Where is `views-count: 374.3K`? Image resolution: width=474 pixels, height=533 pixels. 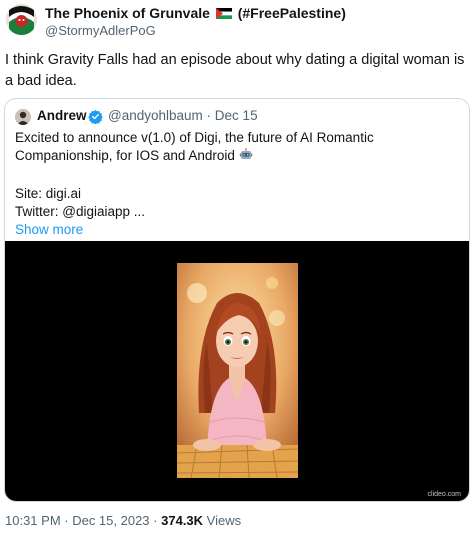 views-count: 374.3K is located at coordinates (182, 520).